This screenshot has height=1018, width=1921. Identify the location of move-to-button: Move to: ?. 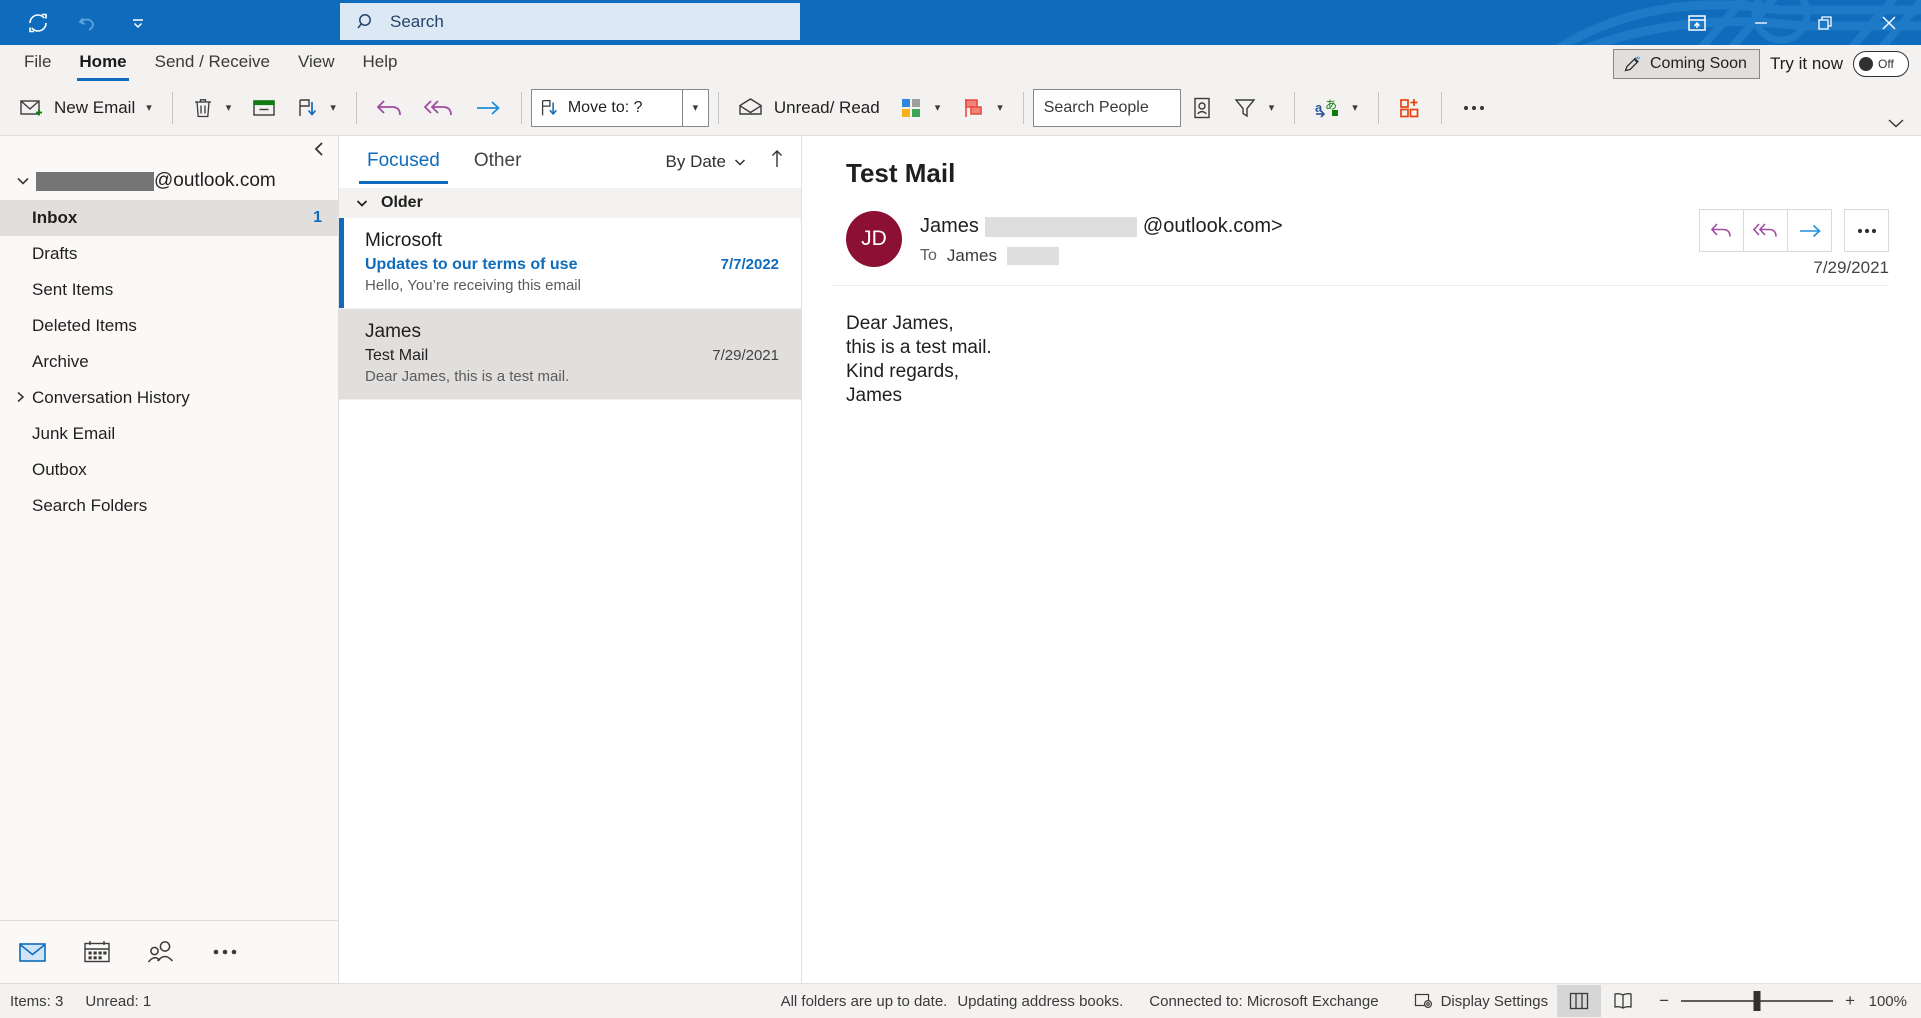
(606, 108).